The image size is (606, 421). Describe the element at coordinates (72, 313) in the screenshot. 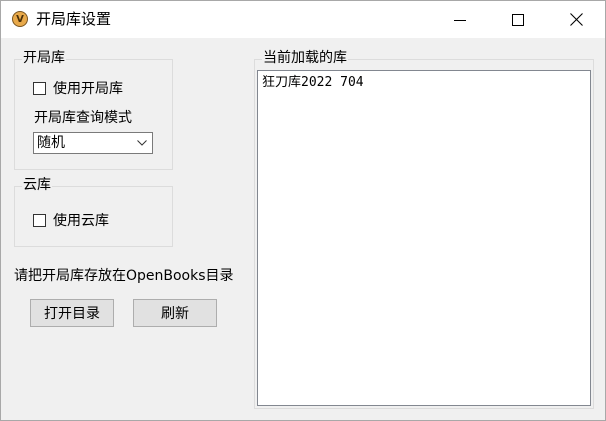

I see `open-directory-button: 打开目录` at that location.